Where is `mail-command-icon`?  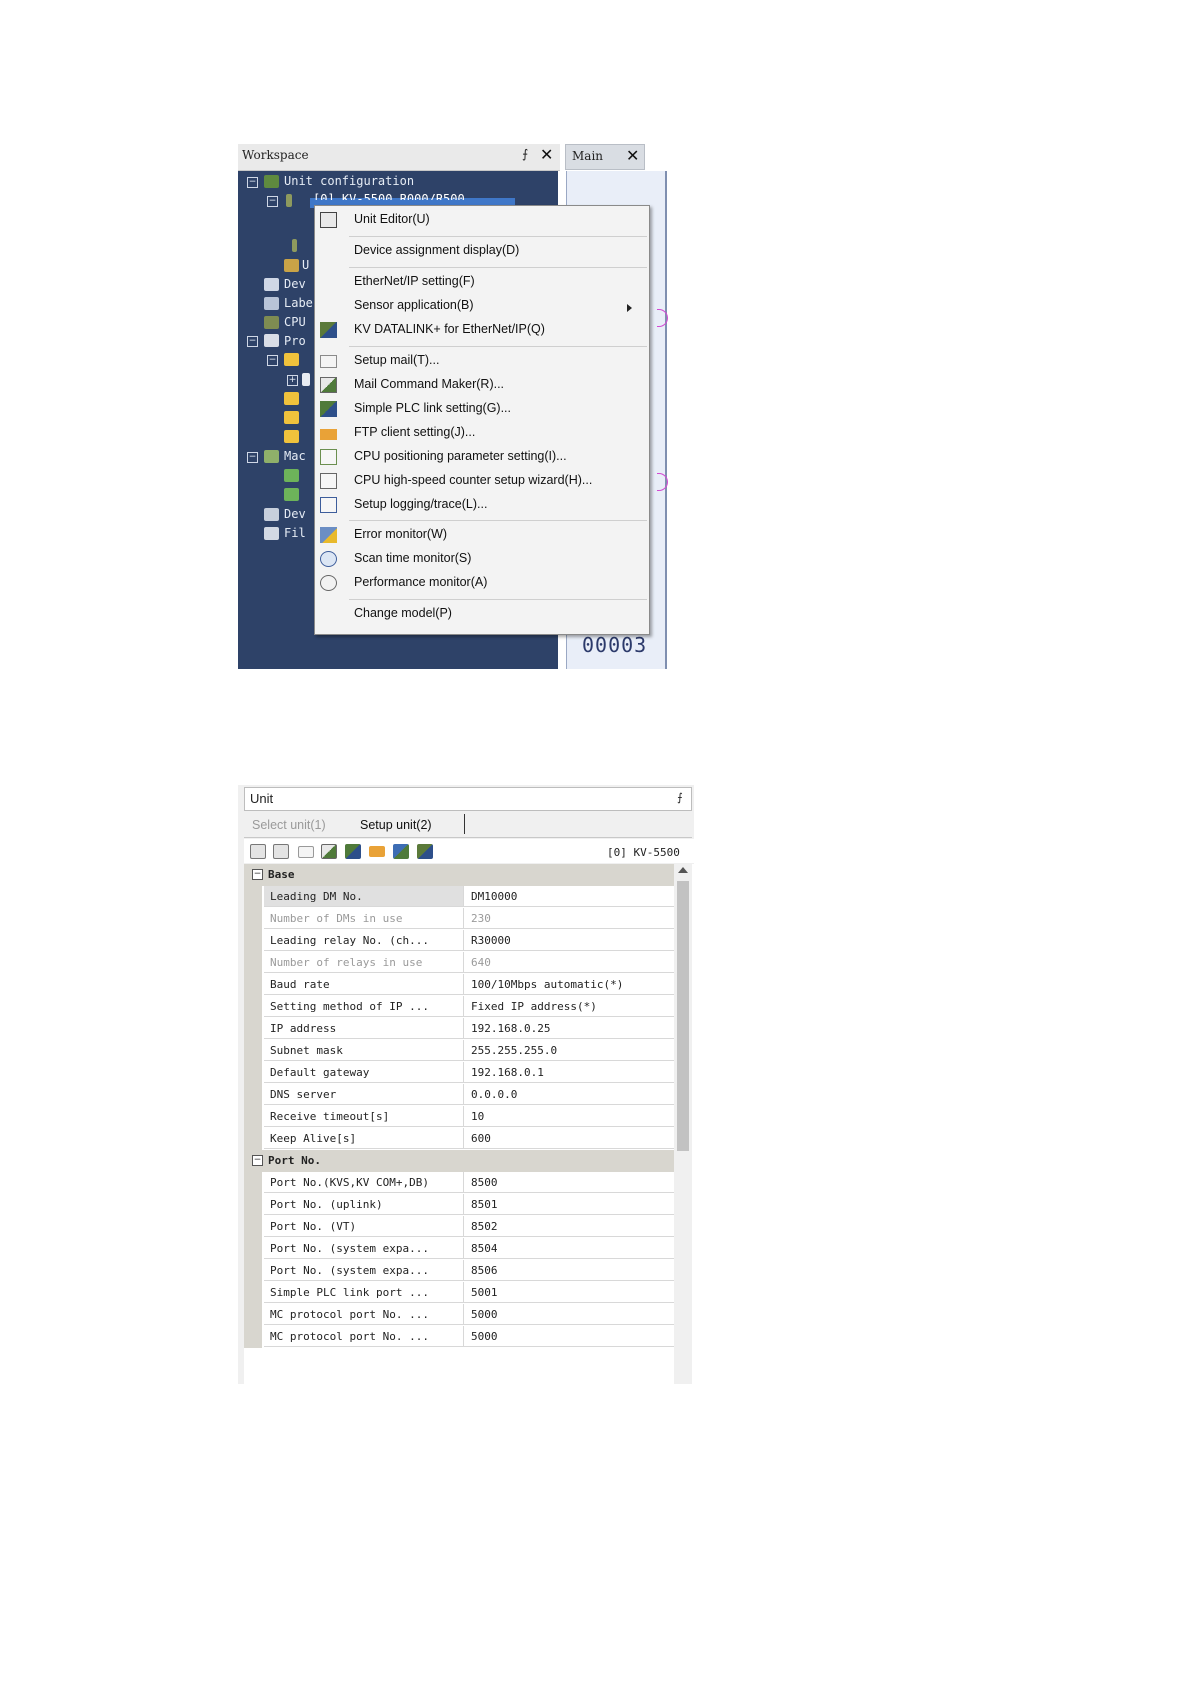
mail-command-icon is located at coordinates (329, 851).